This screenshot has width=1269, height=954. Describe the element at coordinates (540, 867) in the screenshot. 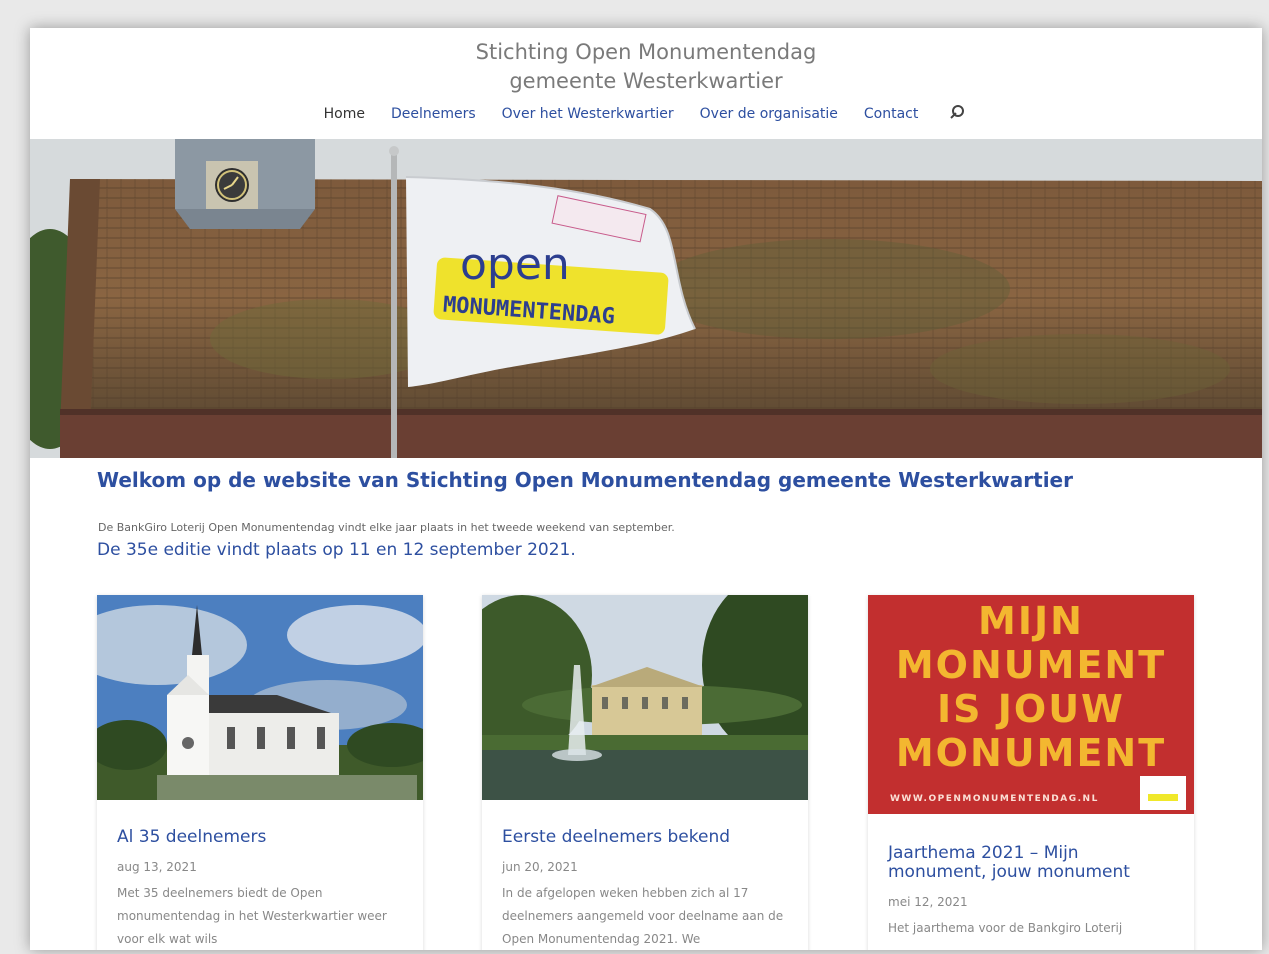

I see `post-date: jun 20, 2021` at that location.